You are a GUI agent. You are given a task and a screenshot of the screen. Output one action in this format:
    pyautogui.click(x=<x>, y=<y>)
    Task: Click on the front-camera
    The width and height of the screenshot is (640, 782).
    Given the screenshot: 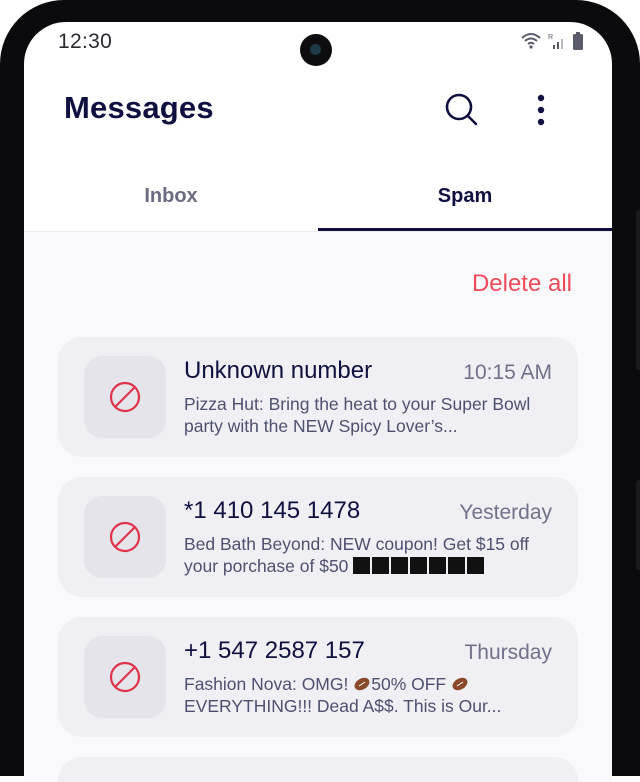 What is the action you would take?
    pyautogui.click(x=316, y=50)
    